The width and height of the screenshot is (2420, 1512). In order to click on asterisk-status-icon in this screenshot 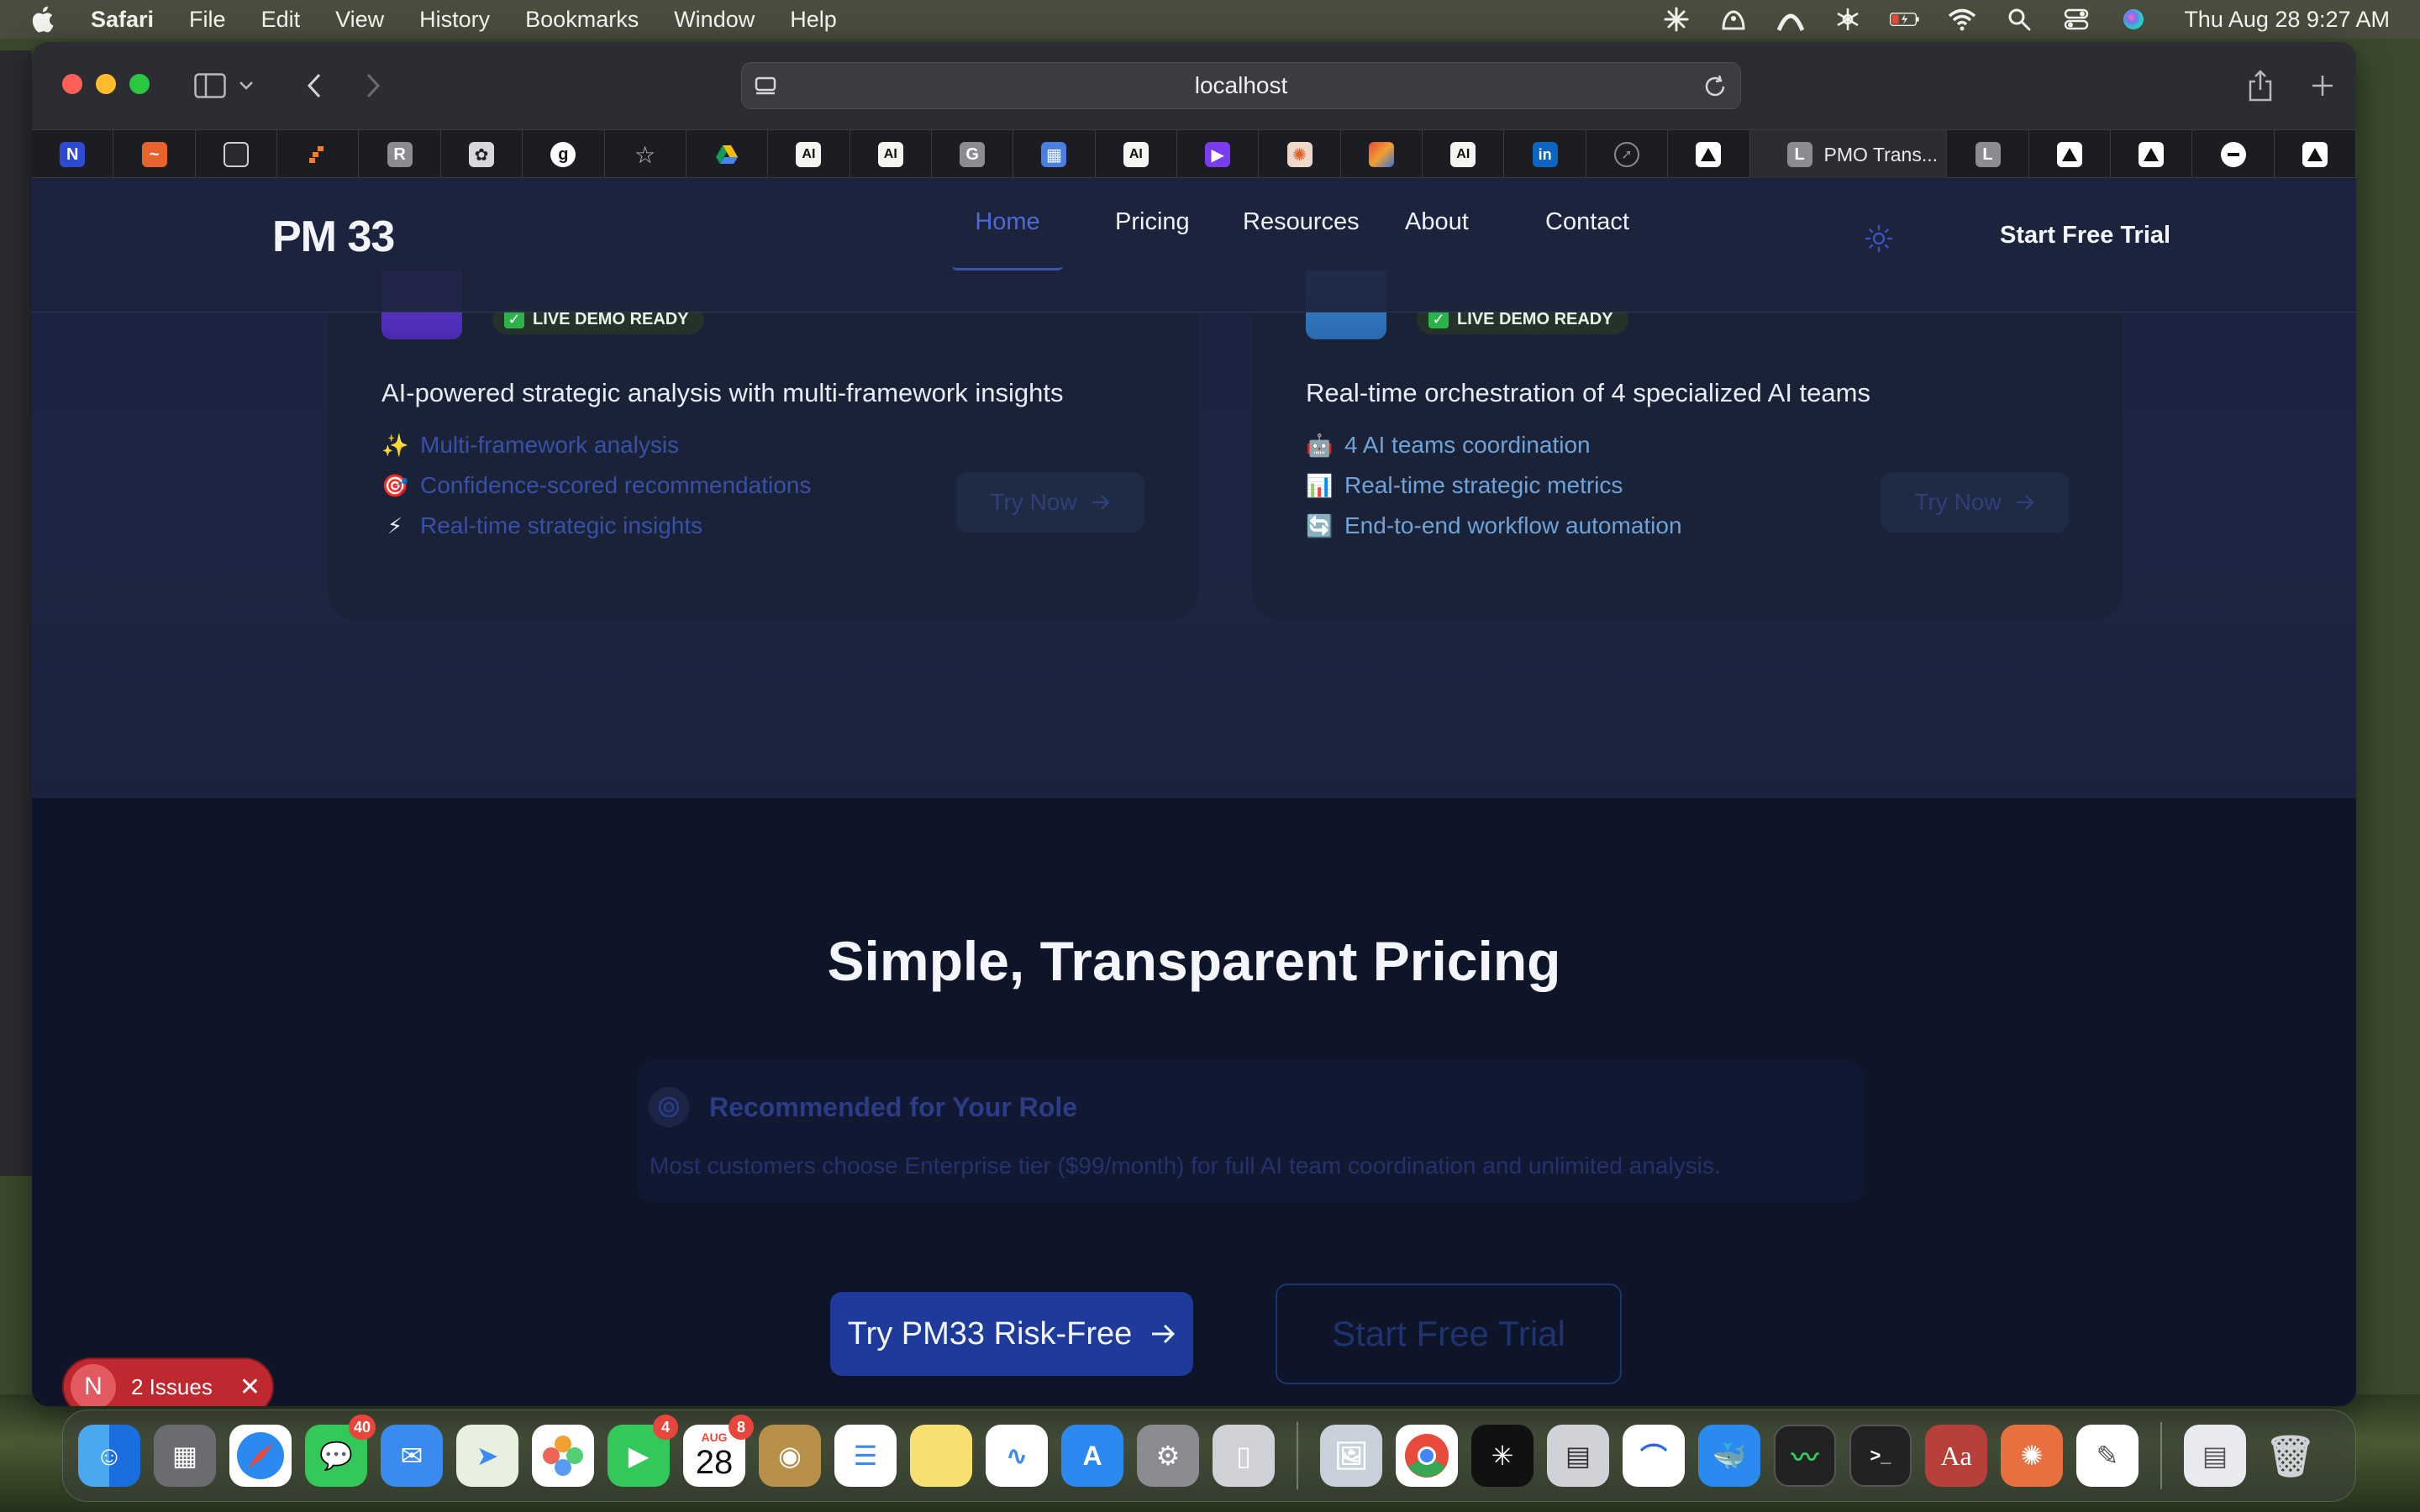, I will do `click(1676, 19)`.